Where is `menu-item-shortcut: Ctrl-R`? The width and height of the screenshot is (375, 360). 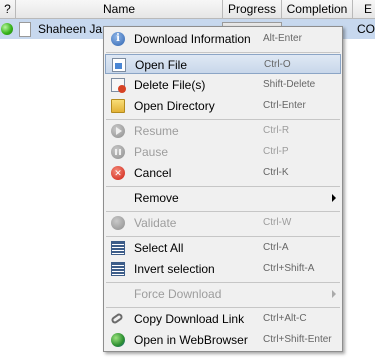 menu-item-shortcut: Ctrl-R is located at coordinates (276, 130).